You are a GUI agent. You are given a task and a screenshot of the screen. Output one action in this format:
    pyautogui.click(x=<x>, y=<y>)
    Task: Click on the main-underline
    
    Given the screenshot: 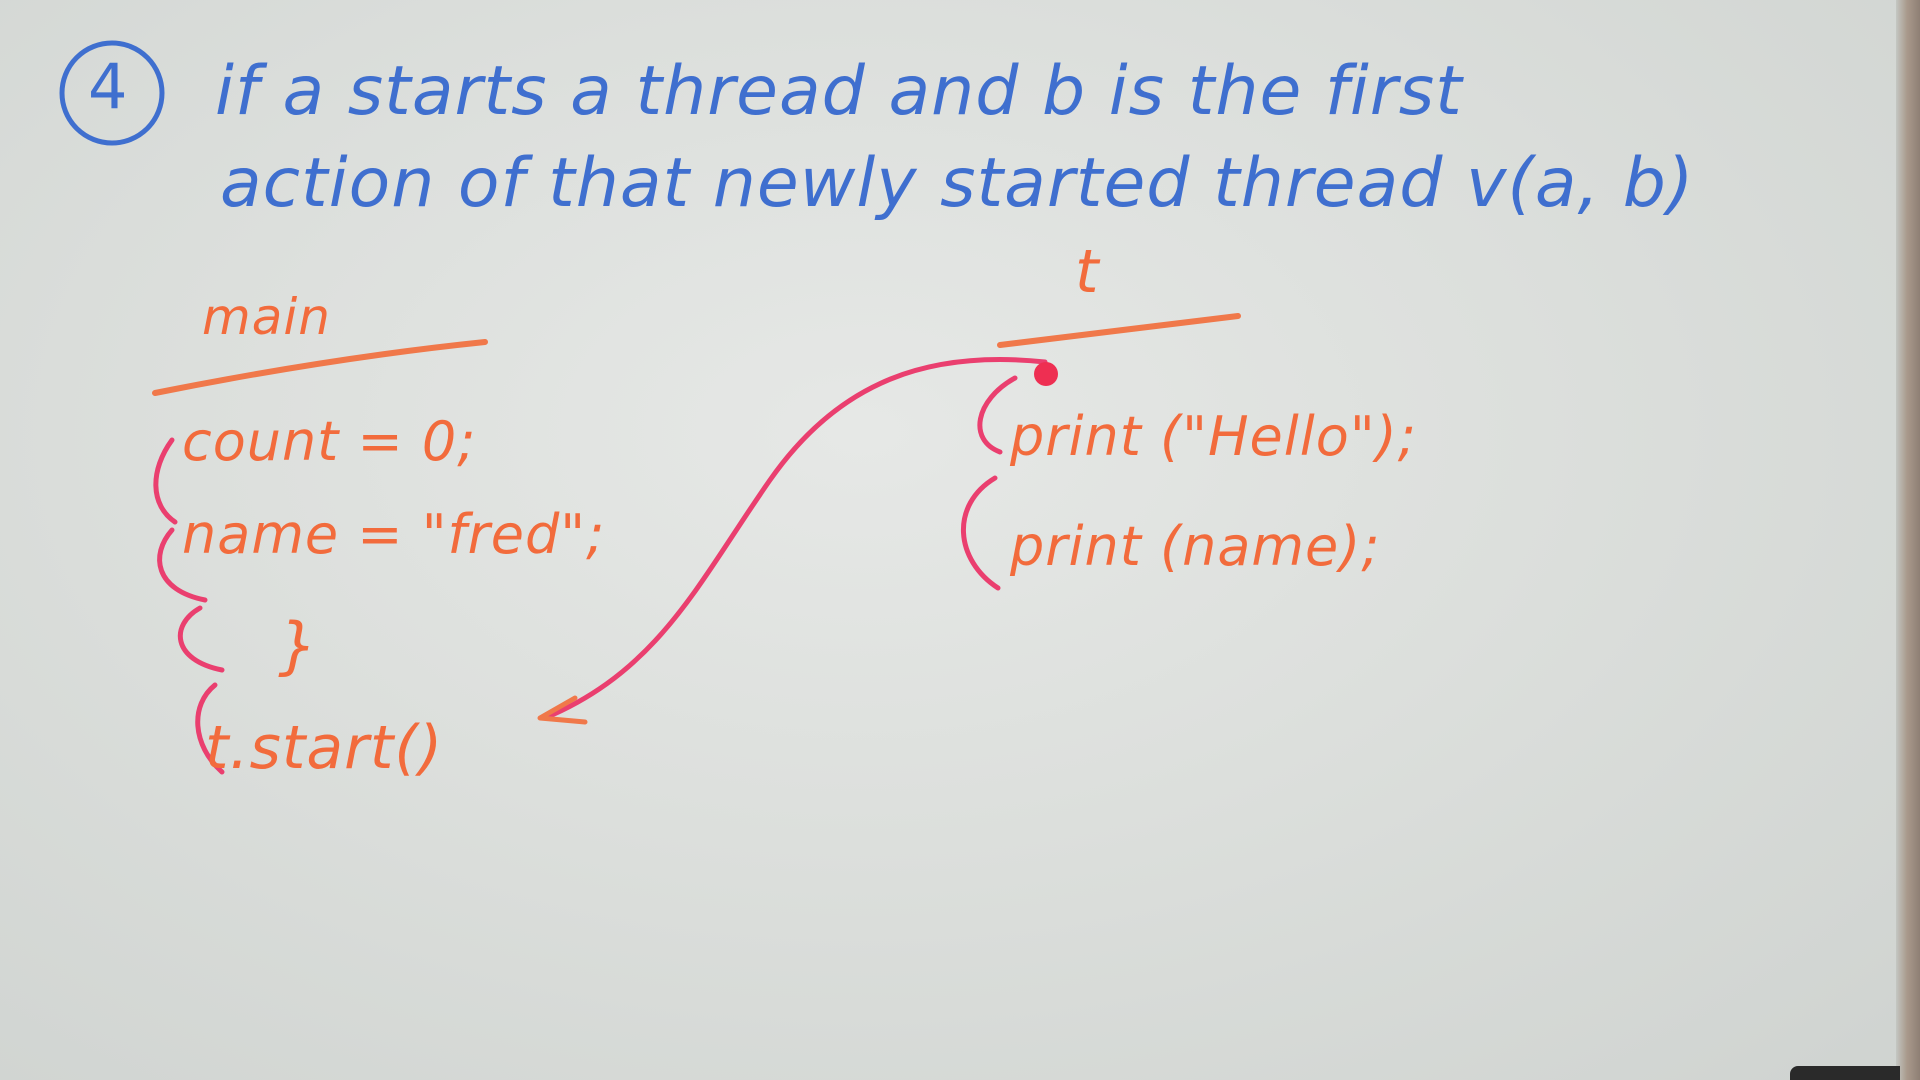 What is the action you would take?
    pyautogui.click(x=320, y=367)
    